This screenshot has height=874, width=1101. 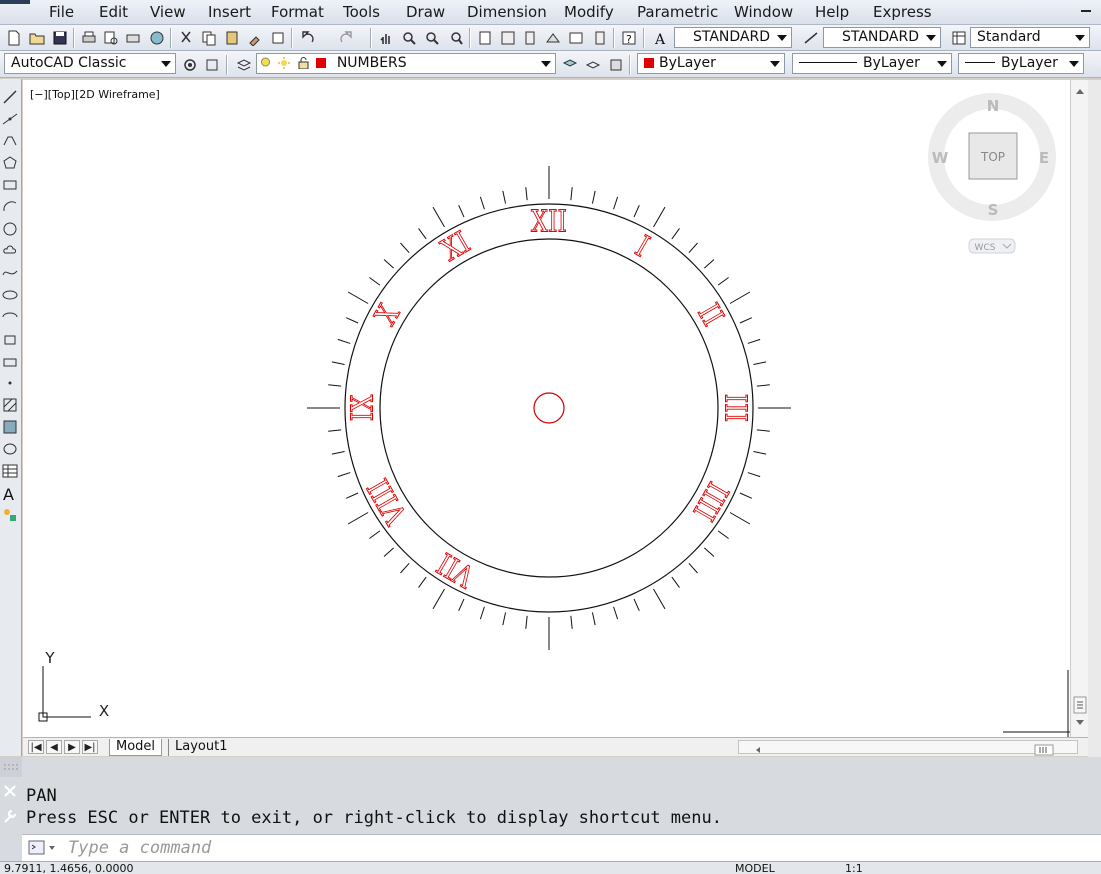 I want to click on menu-modify: Modify, so click(x=589, y=12).